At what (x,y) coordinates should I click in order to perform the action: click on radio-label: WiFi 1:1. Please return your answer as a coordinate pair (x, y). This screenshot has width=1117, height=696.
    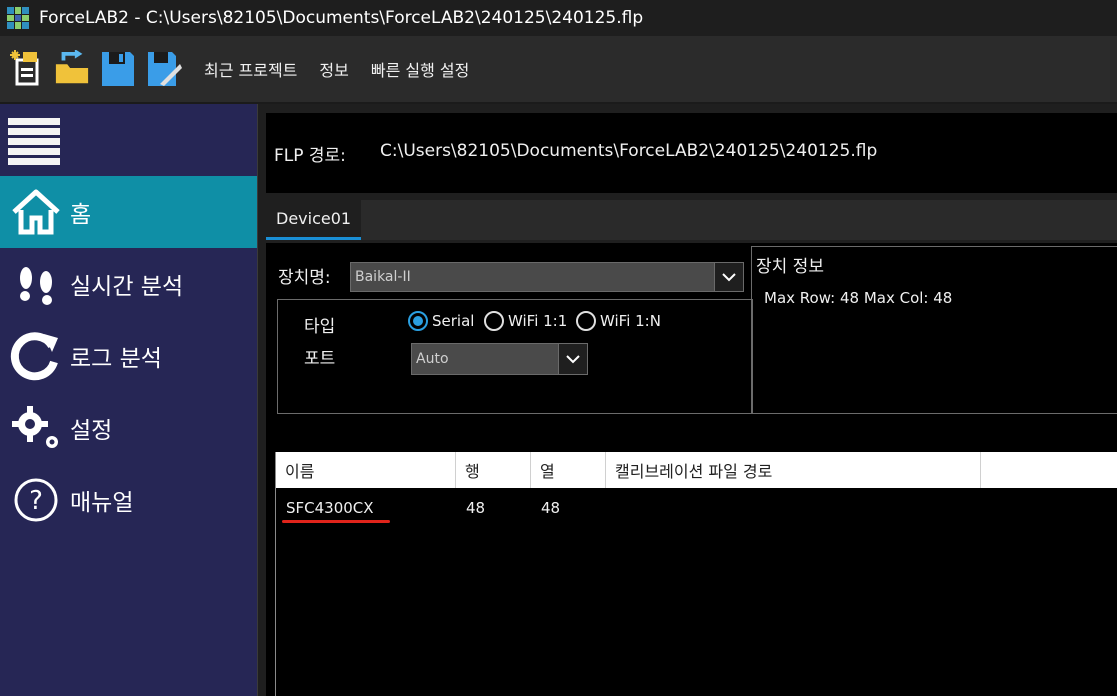
    Looking at the image, I should click on (538, 321).